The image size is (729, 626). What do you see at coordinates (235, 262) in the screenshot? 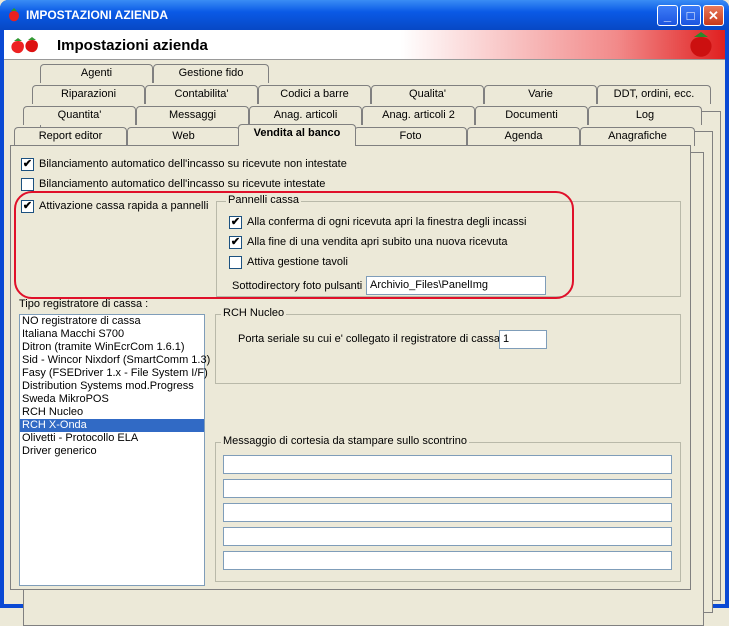
I see `gestione-tavoli-checkbox` at bounding box center [235, 262].